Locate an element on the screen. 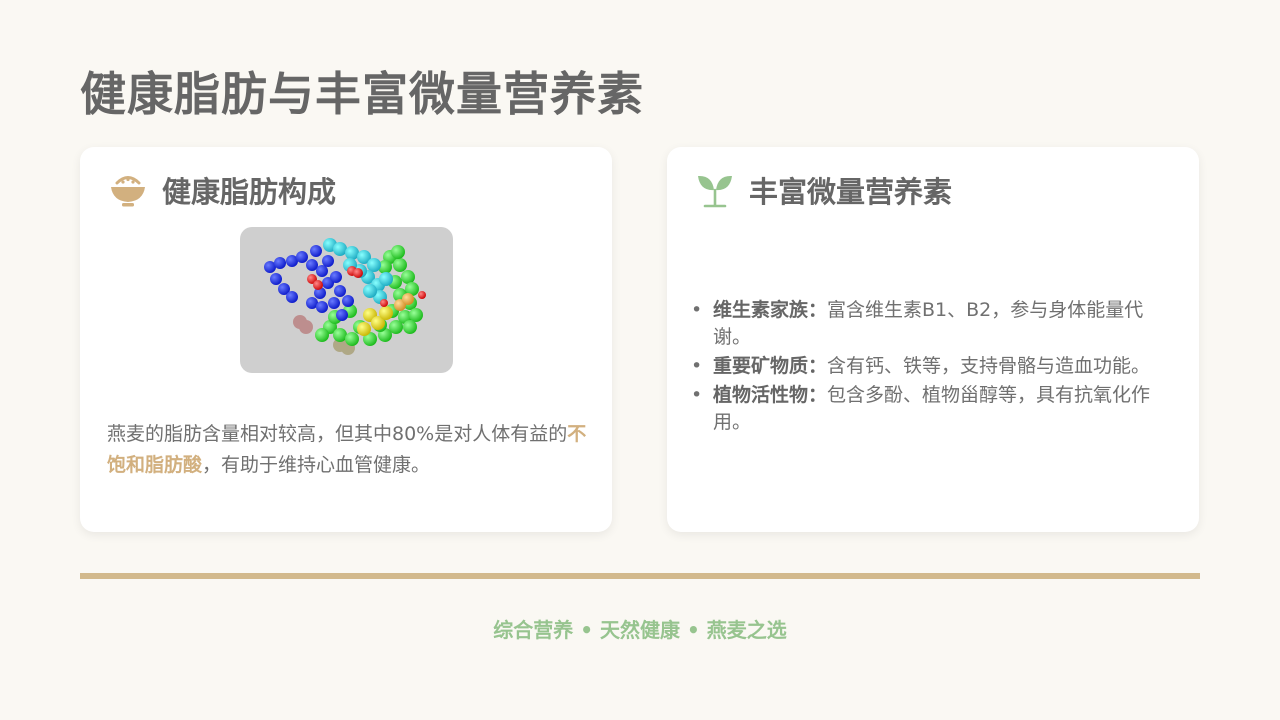 This screenshot has width=1280, height=720. vitamin-label: 维生素家族： is located at coordinates (770, 310).